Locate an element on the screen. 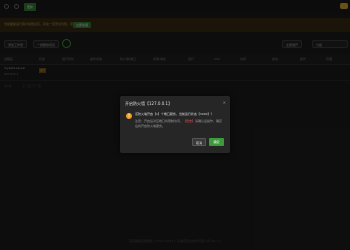  warning-icon: ! is located at coordinates (129, 116).